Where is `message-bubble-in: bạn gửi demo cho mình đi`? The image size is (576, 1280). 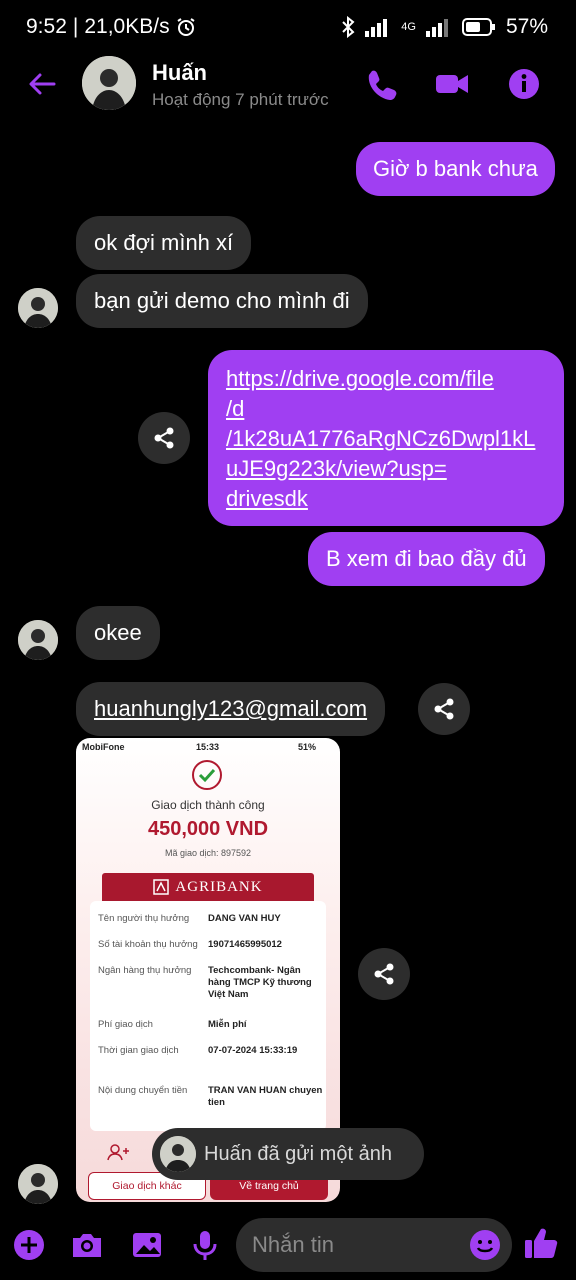
message-bubble-in: bạn gửi demo cho mình đi is located at coordinates (222, 301).